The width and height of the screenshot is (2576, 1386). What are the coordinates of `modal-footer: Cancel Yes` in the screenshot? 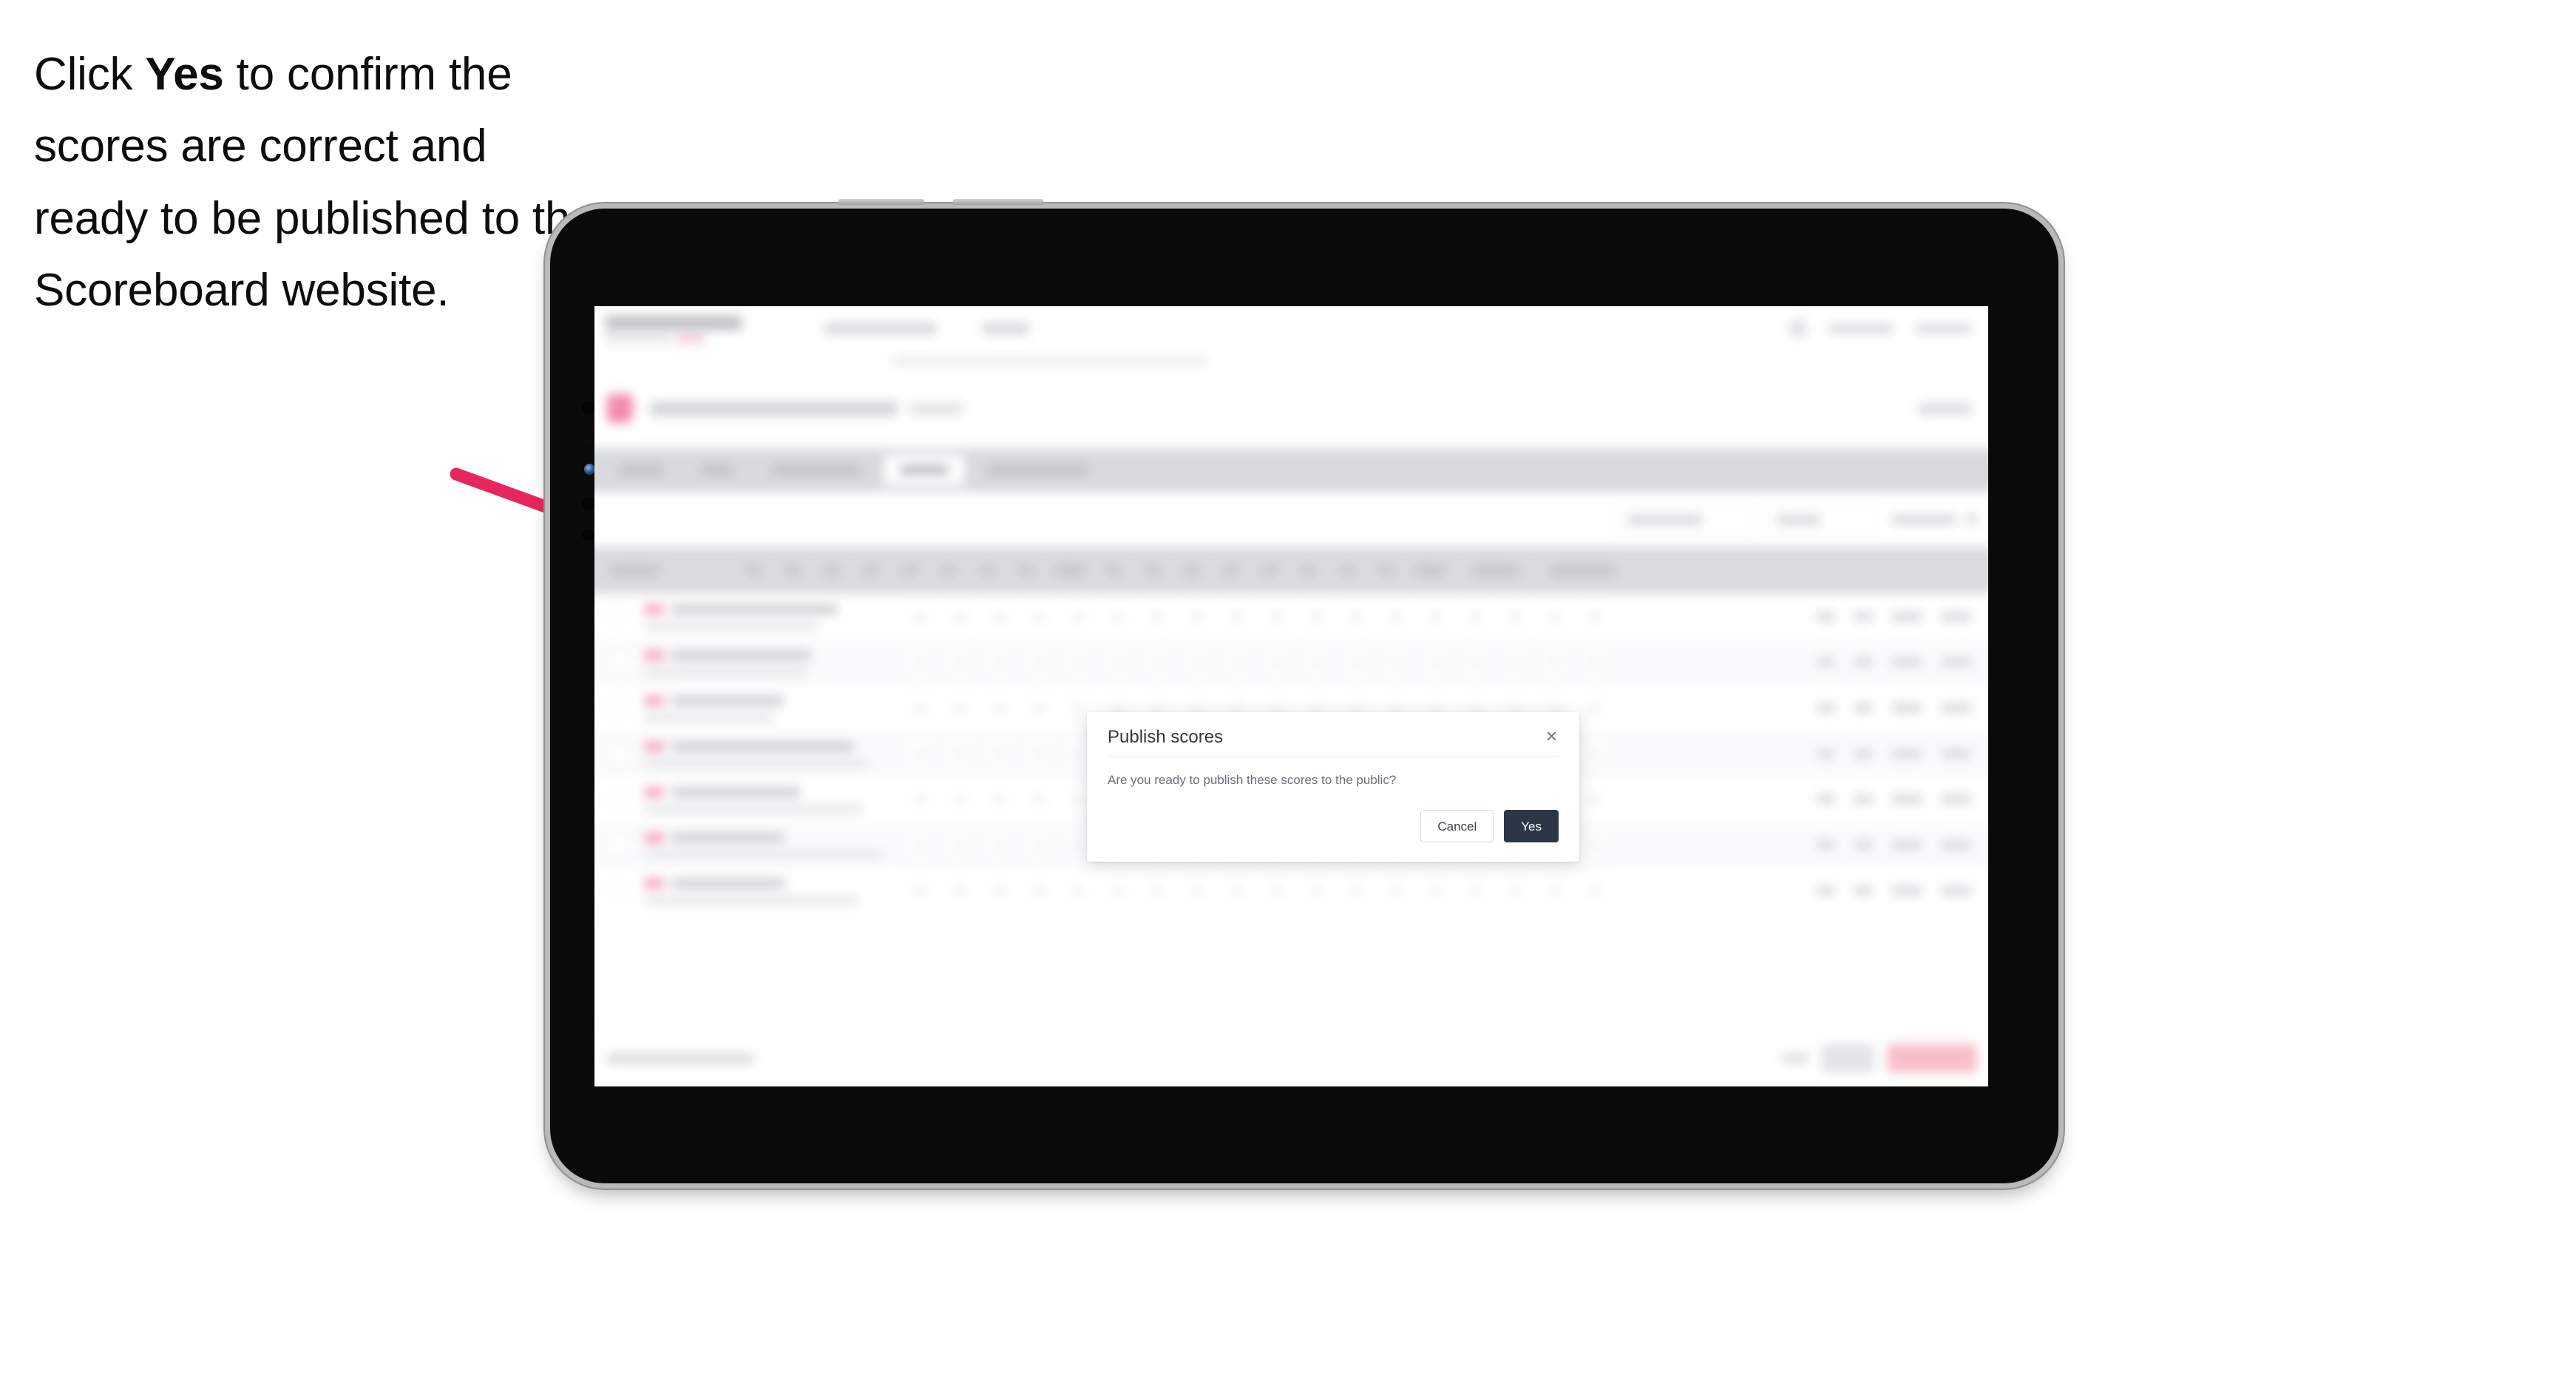 It's located at (1333, 826).